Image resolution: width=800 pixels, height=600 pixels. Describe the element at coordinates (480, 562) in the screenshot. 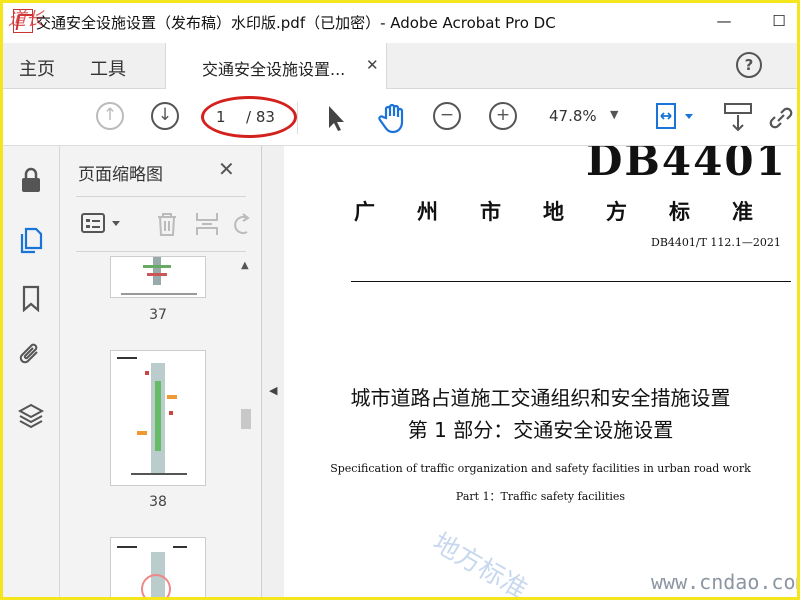

I see `diagonal-watermark: 地方标准` at that location.